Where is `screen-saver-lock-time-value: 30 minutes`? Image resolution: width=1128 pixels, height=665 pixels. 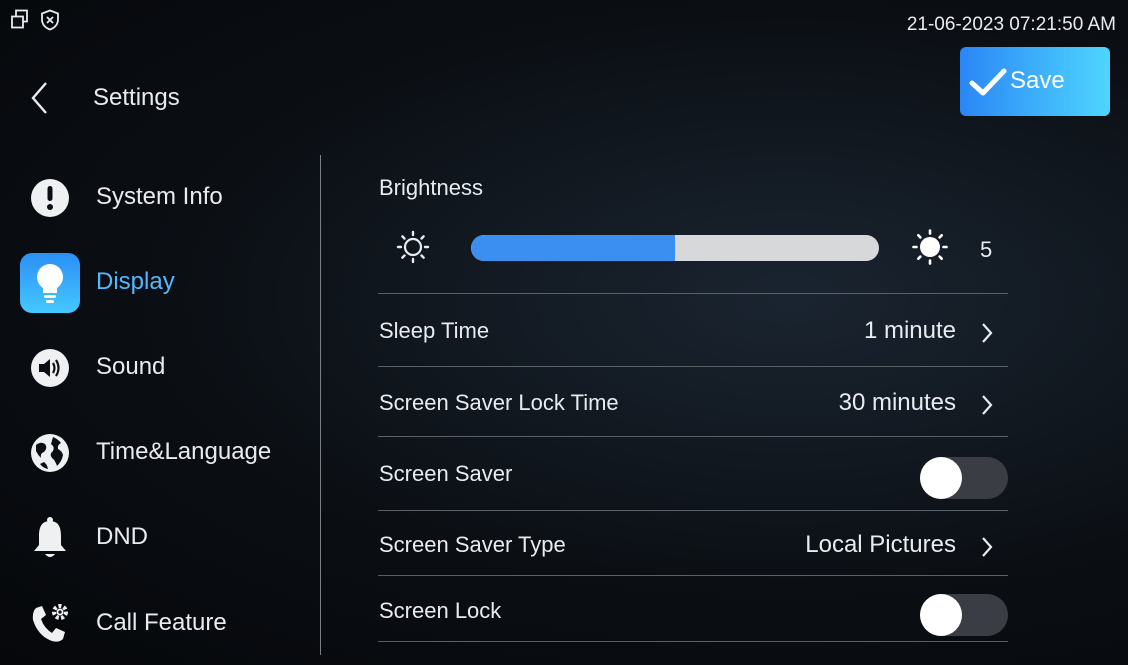
screen-saver-lock-time-value: 30 minutes is located at coordinates (897, 402).